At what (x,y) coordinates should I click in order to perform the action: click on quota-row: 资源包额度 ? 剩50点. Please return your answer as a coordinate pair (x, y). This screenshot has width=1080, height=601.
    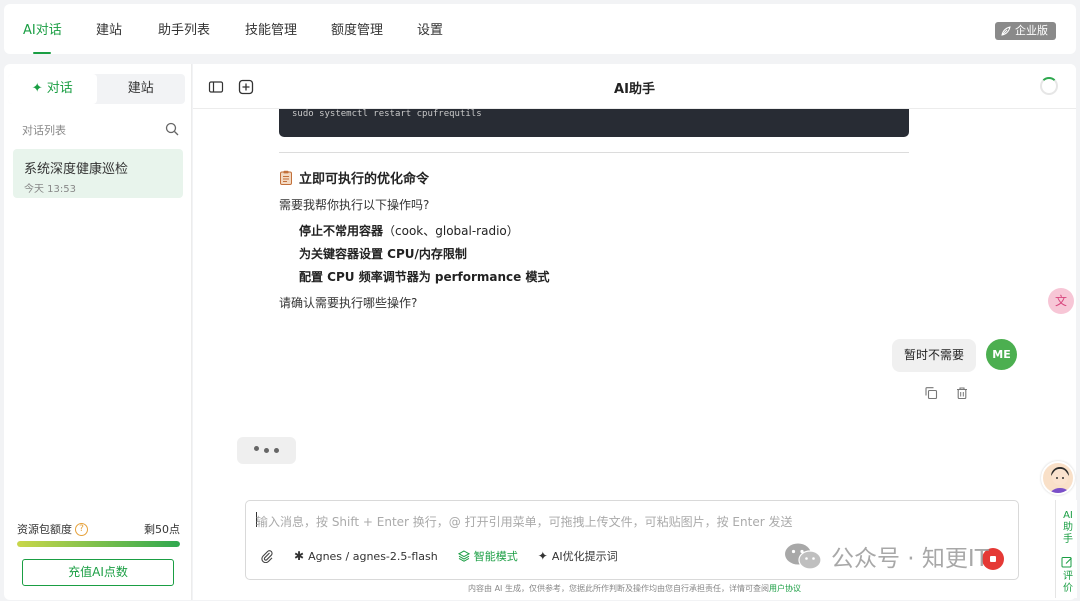
    Looking at the image, I should click on (98, 529).